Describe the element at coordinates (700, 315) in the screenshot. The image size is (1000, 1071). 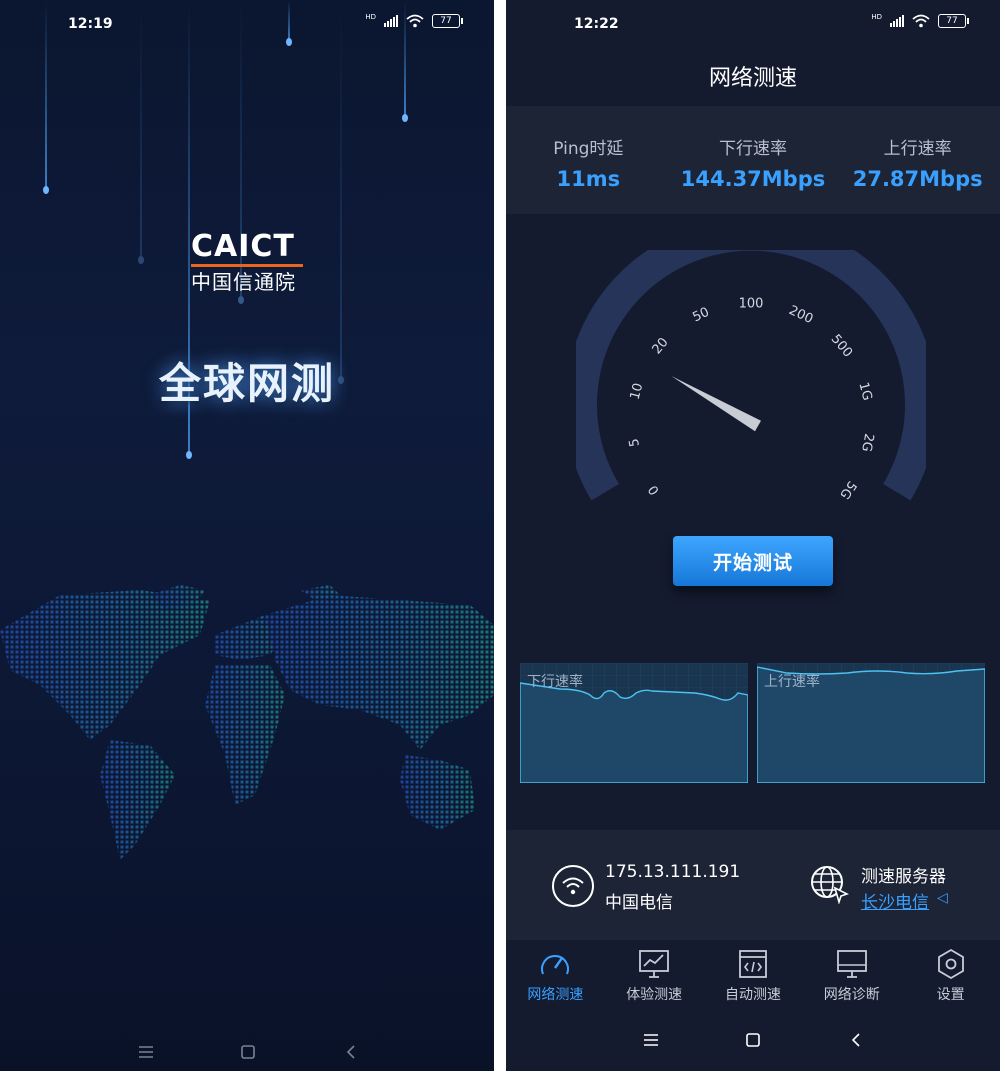
I see `gauge-tick-label: 50` at that location.